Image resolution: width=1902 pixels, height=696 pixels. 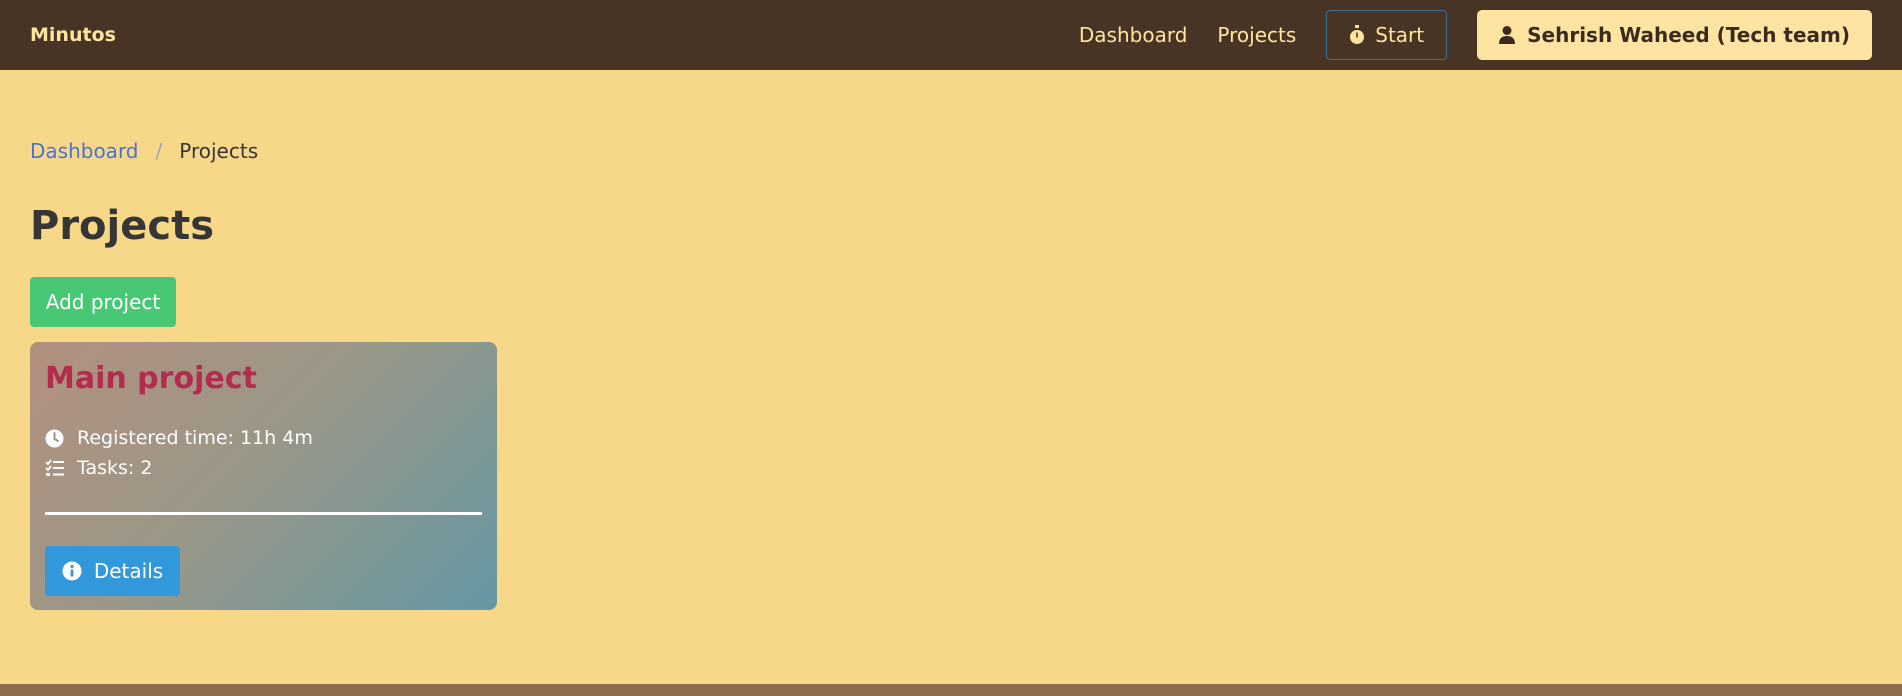 What do you see at coordinates (951, 690) in the screenshot?
I see `footer-bar` at bounding box center [951, 690].